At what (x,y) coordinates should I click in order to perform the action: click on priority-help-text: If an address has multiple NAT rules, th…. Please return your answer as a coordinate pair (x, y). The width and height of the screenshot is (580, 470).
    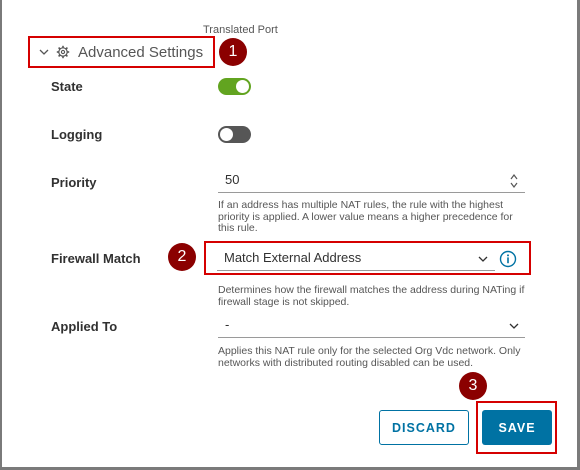
    Looking at the image, I should click on (365, 216).